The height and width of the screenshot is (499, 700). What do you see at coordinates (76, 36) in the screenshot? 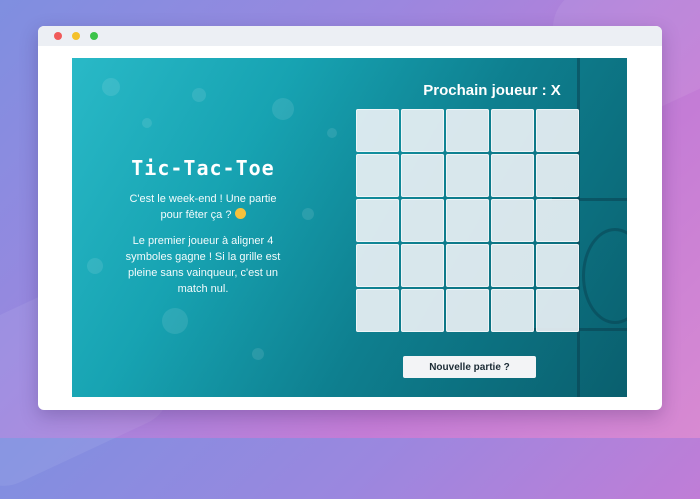
I see `minimize-window-button` at bounding box center [76, 36].